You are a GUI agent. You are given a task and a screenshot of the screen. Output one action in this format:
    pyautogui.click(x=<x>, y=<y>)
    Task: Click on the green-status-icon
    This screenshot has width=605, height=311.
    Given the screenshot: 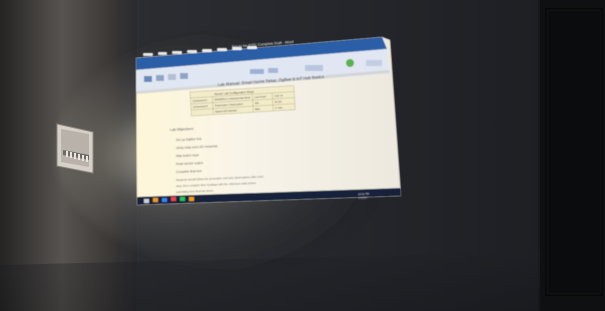 What is the action you would take?
    pyautogui.click(x=350, y=63)
    